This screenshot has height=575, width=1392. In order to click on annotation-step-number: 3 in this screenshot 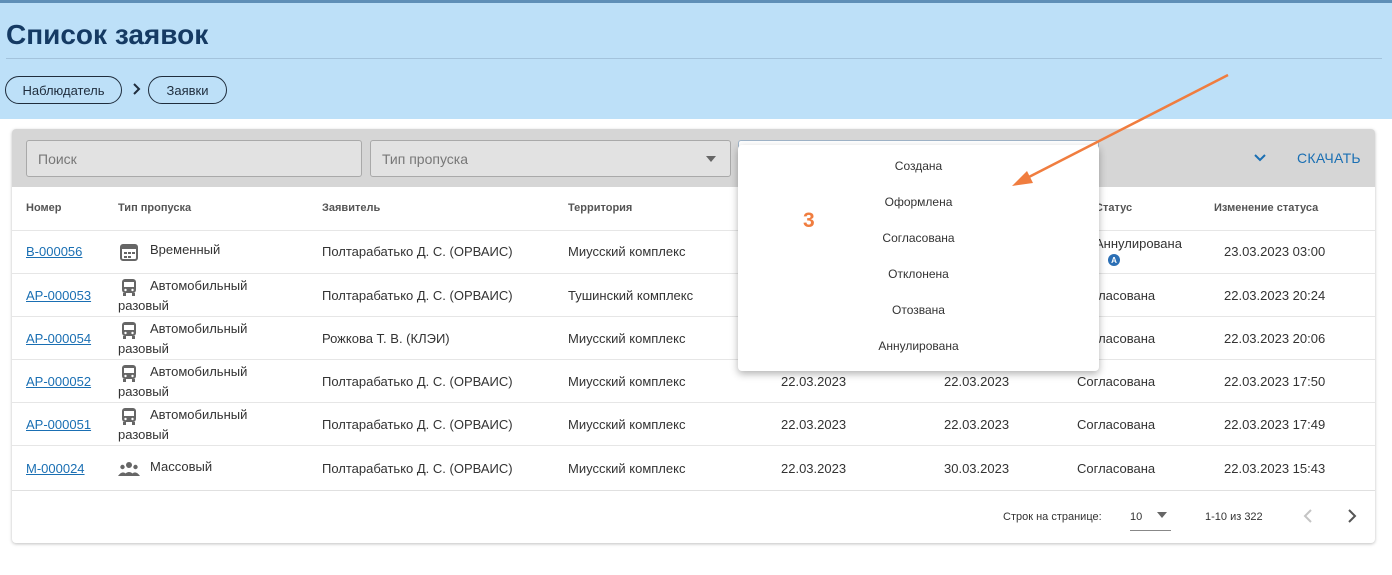, I will do `click(809, 220)`.